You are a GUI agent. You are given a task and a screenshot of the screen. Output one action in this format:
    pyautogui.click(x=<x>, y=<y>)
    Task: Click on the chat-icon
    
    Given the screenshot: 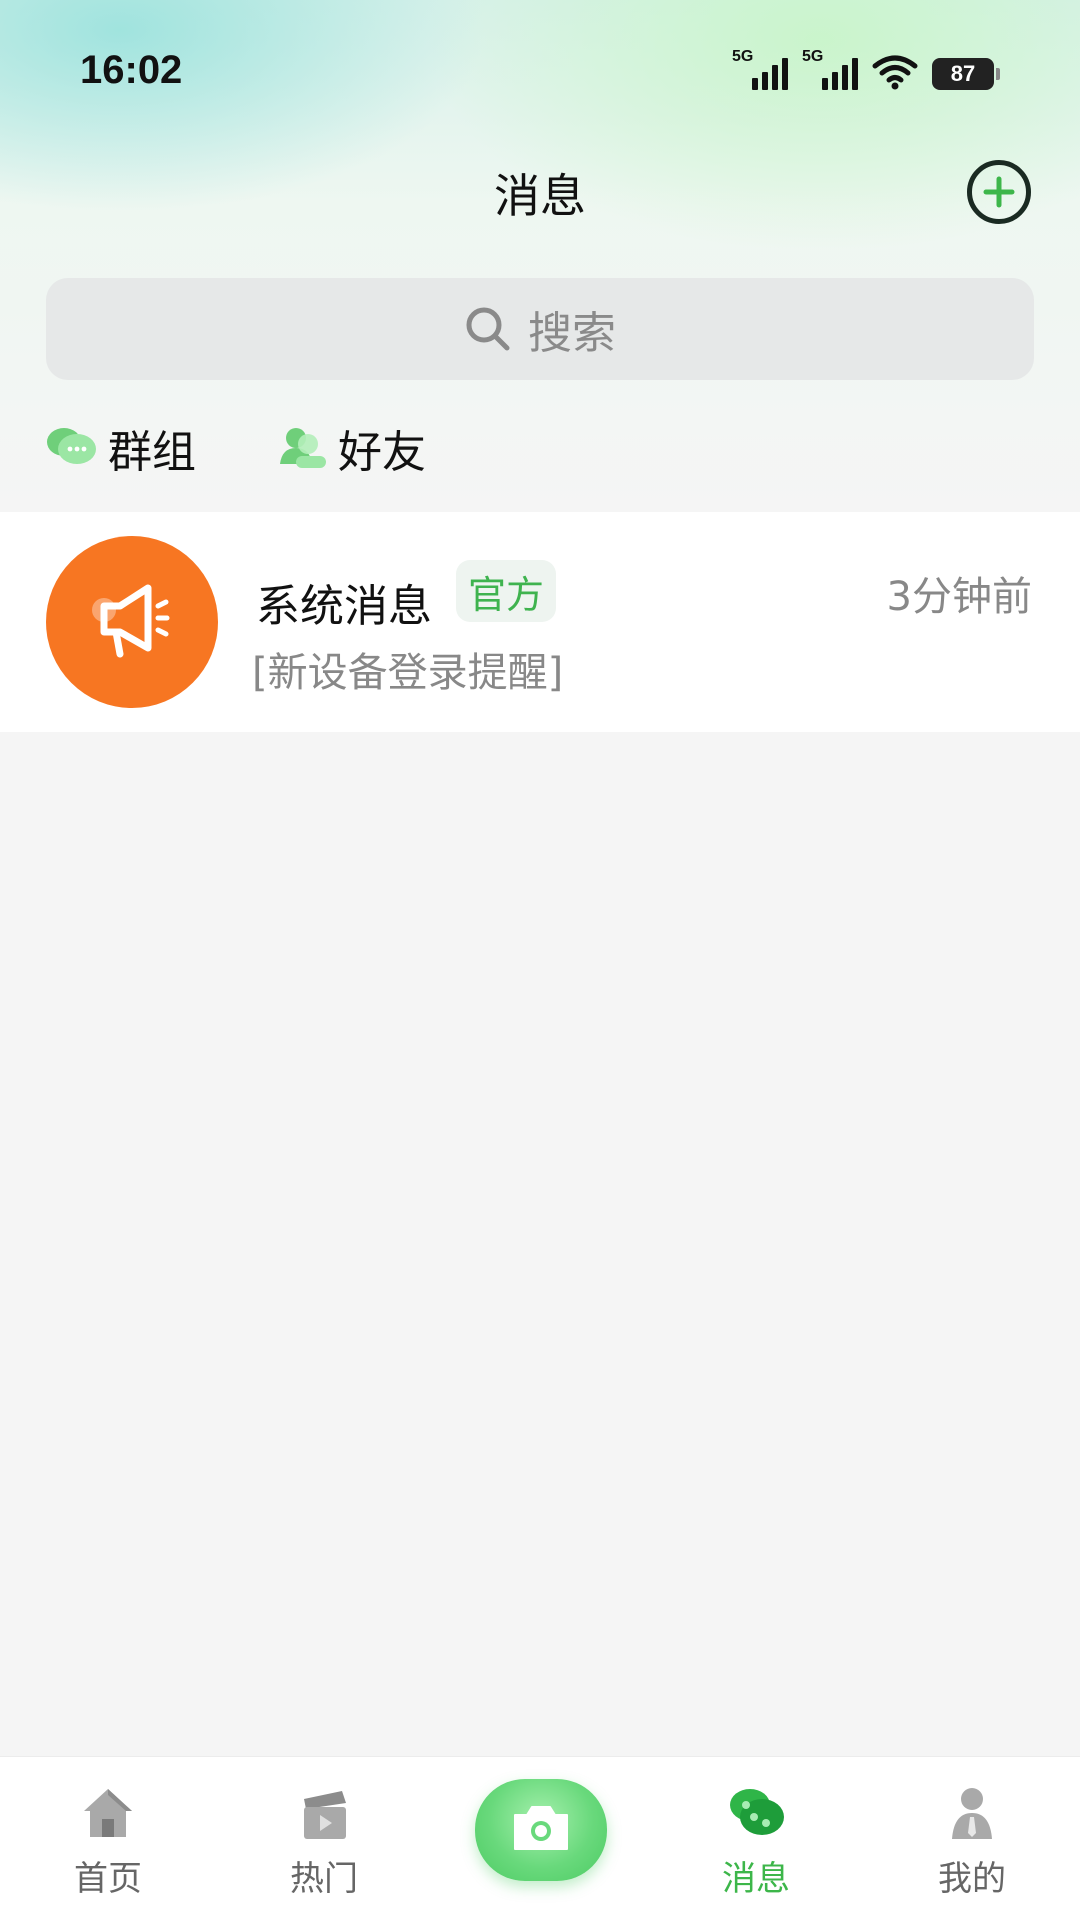 What is the action you would take?
    pyautogui.click(x=757, y=1812)
    